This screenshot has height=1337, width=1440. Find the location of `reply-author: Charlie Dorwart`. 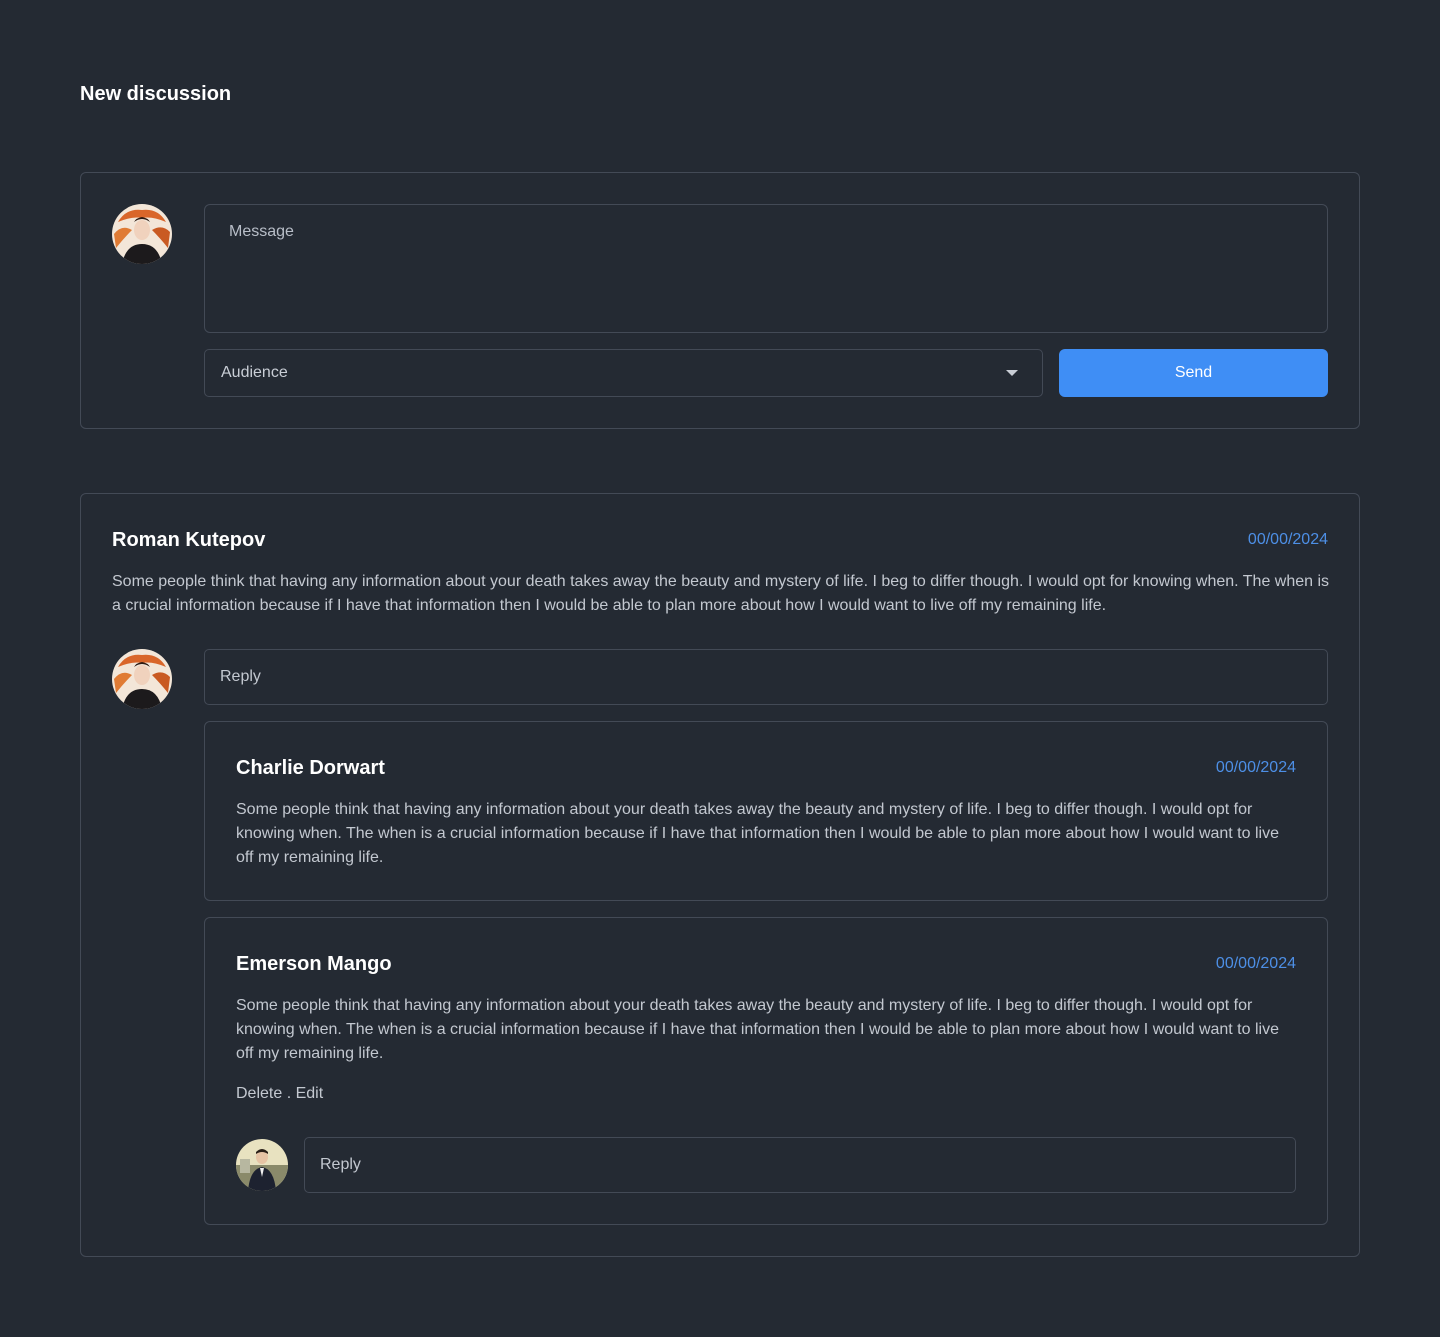

reply-author: Charlie Dorwart is located at coordinates (310, 768).